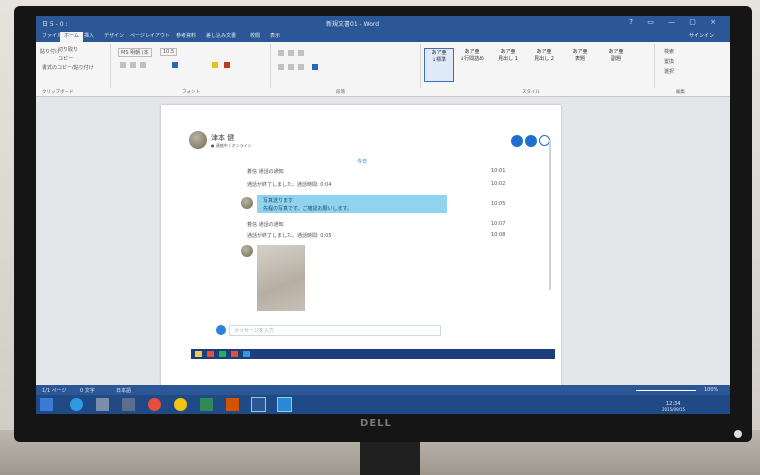 The height and width of the screenshot is (475, 760). Describe the element at coordinates (301, 53) in the screenshot. I see `multilevel-list-icon` at that location.